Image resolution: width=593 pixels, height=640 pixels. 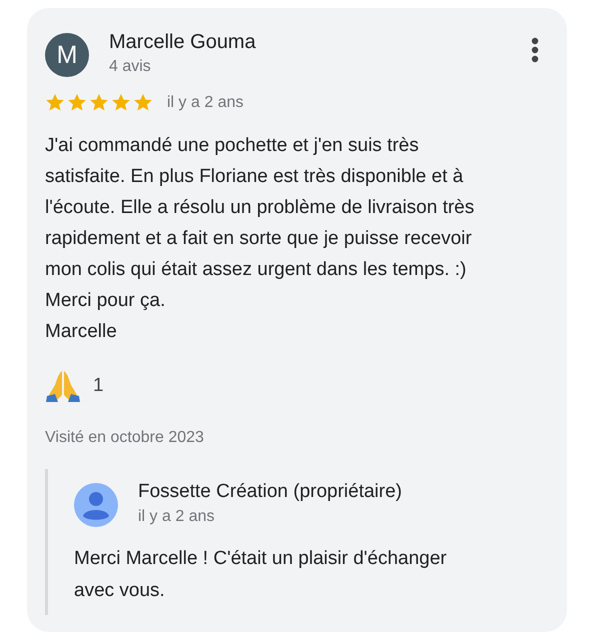 I want to click on review-date: il y a 2 ans, so click(x=205, y=103).